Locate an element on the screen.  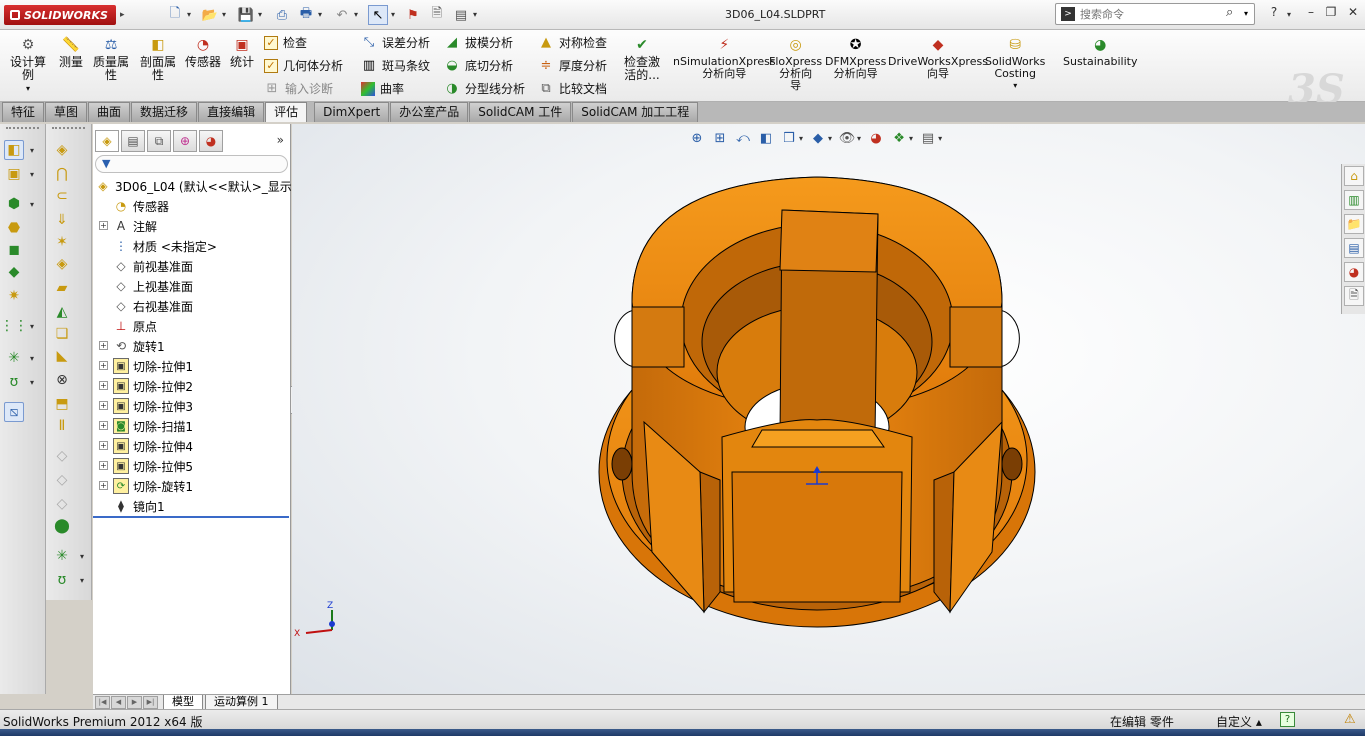
mirror-tool-icon: Ⅱ is located at coordinates (62, 426).